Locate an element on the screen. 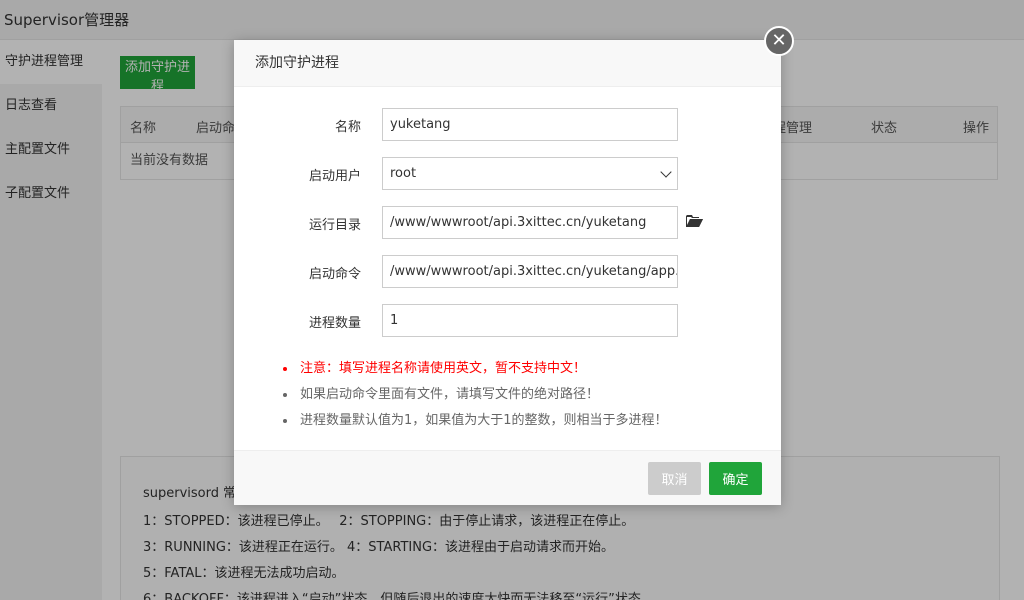  count-label: 进程数量 is located at coordinates (334, 323).